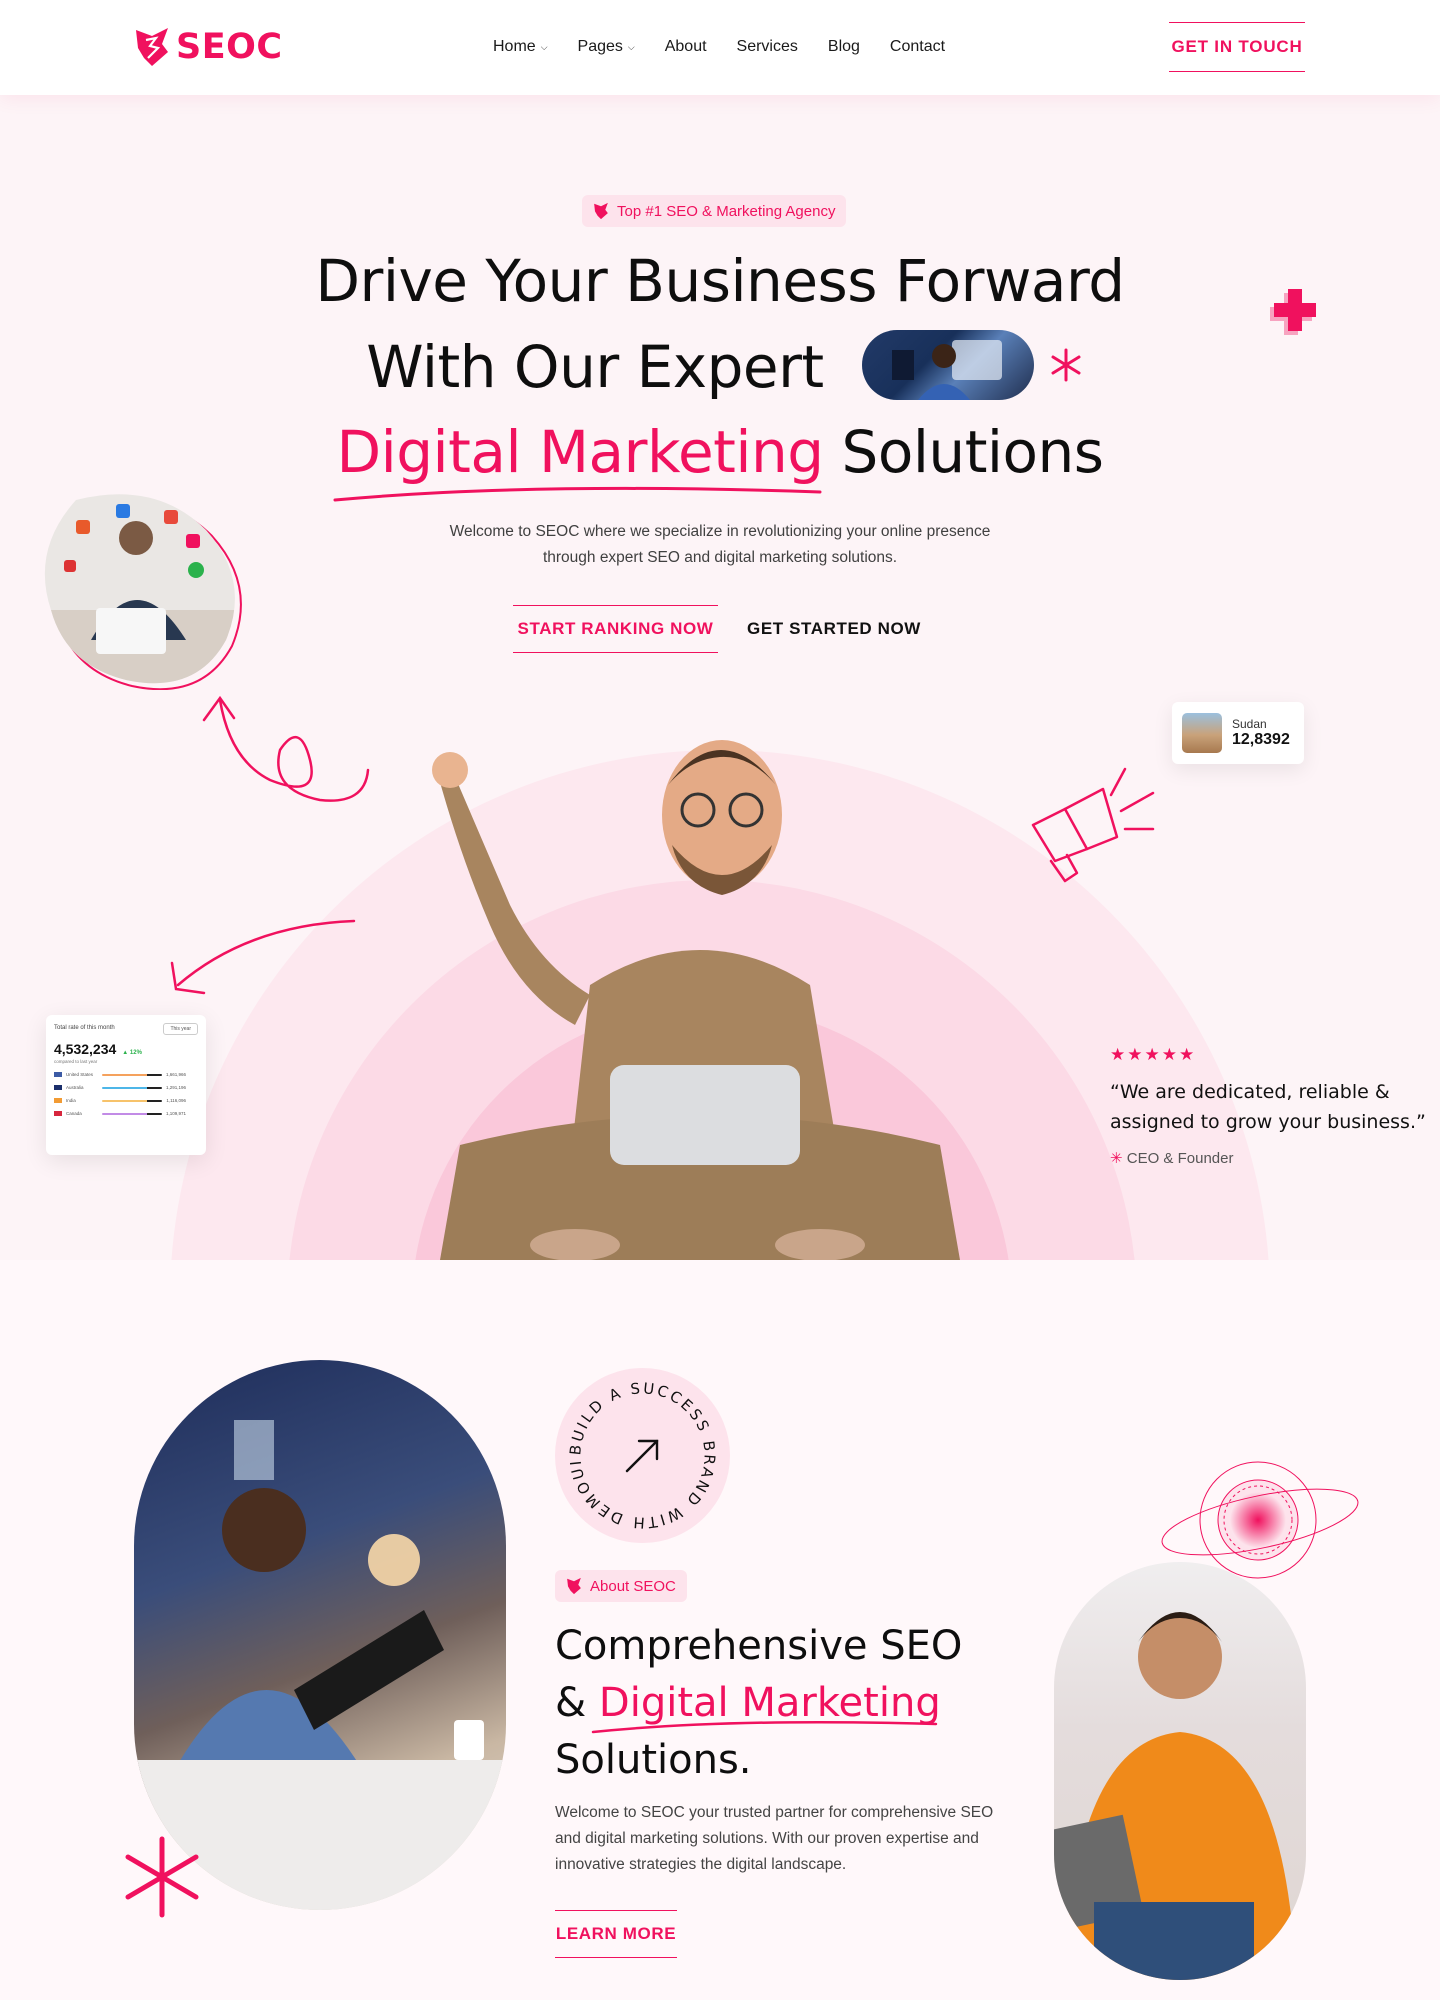  Describe the element at coordinates (1270, 1158) in the screenshot. I see `review-author: ✳ CEO & Founder` at that location.